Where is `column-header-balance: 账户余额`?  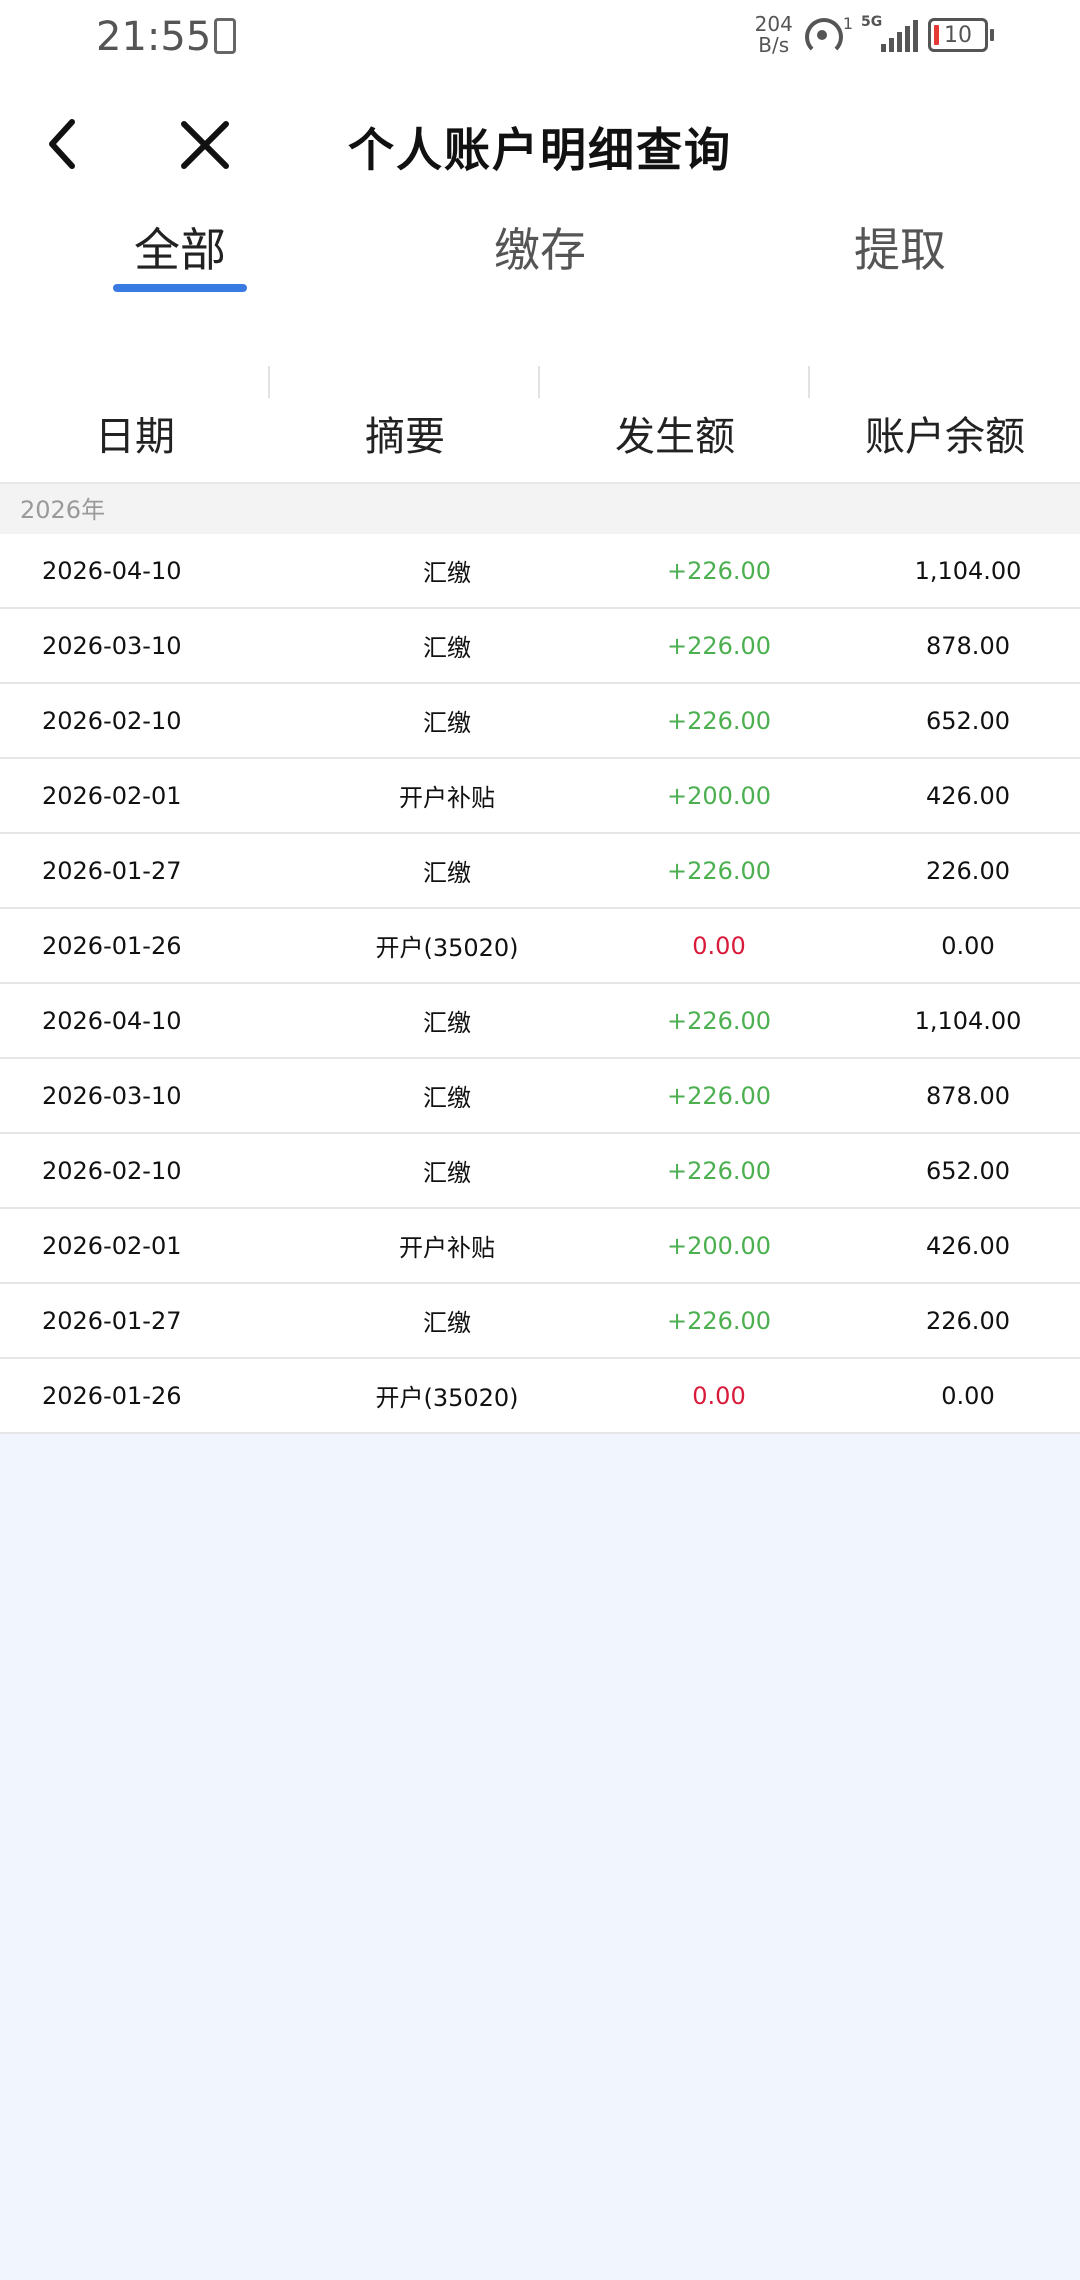
column-header-balance: 账户余额 is located at coordinates (945, 415).